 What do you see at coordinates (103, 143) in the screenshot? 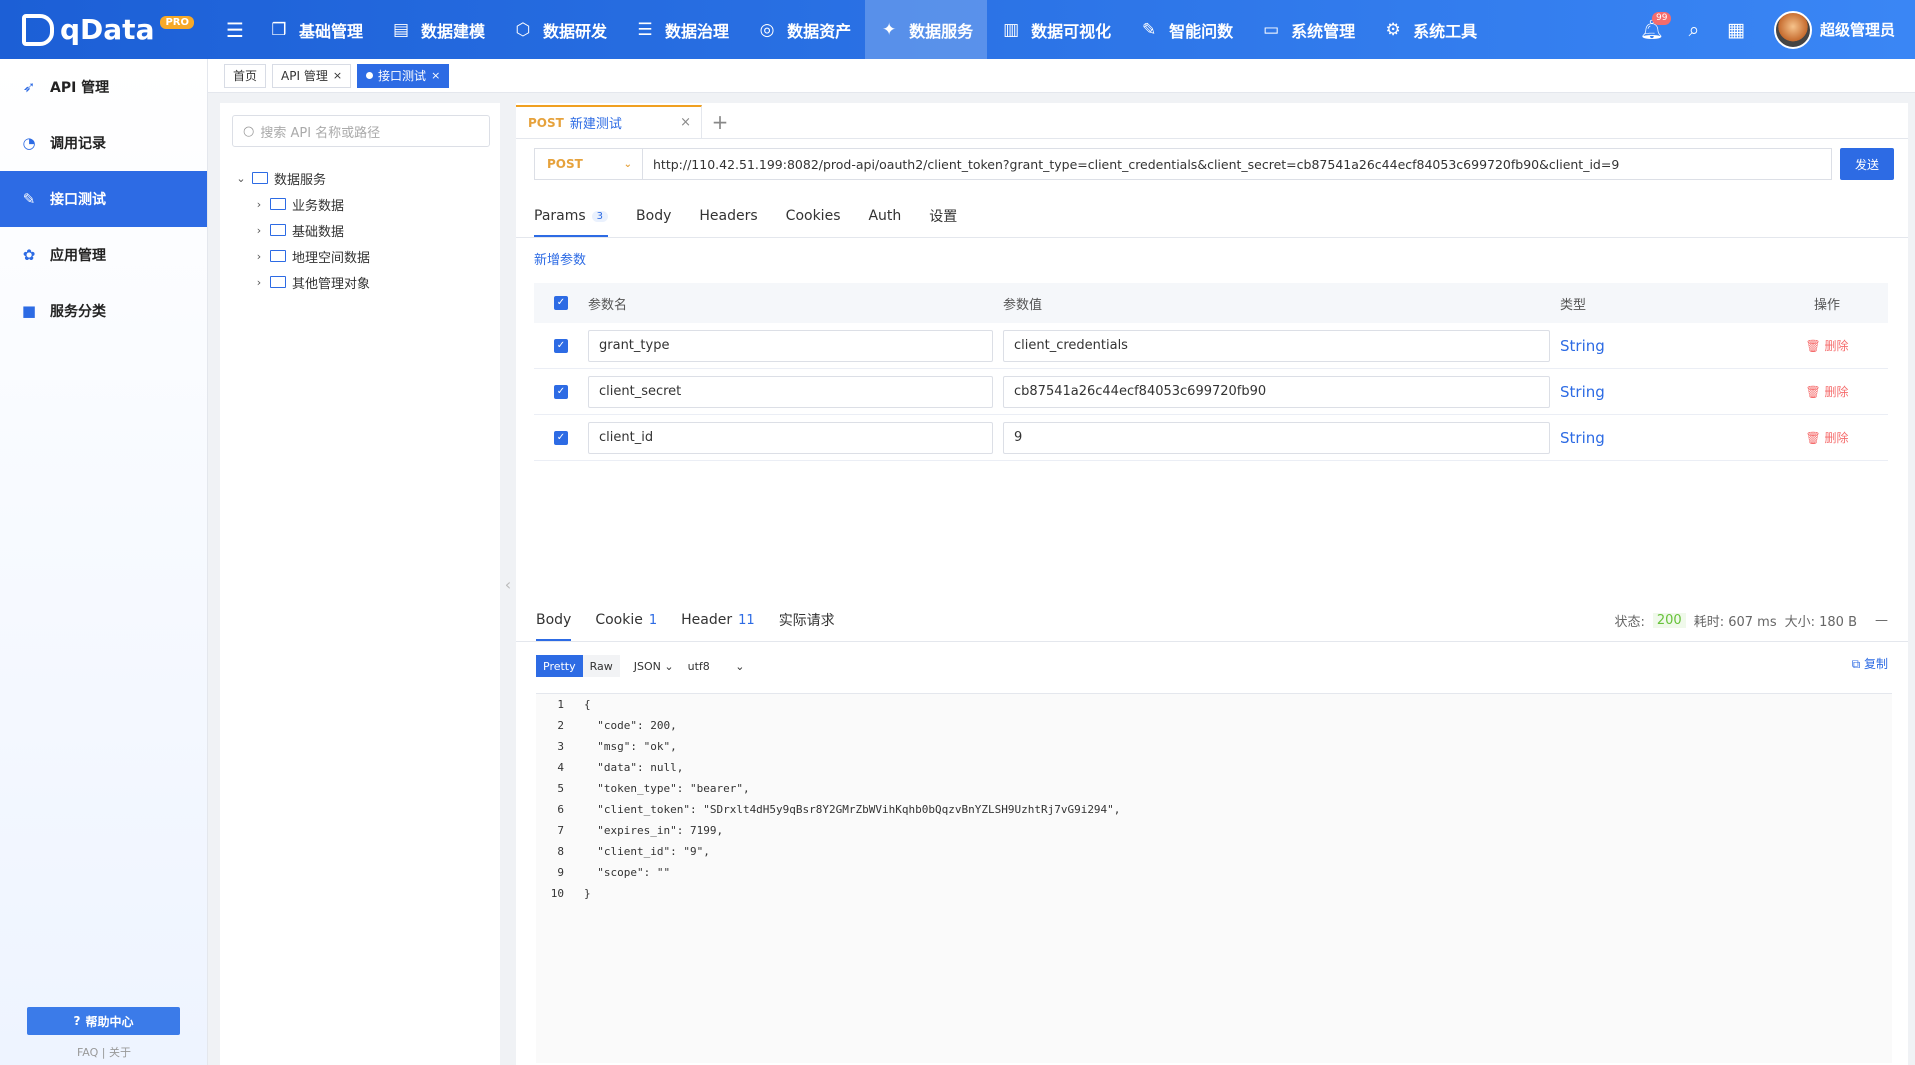
I see `sidebar-item-call-records: ◔ 调用记录` at bounding box center [103, 143].